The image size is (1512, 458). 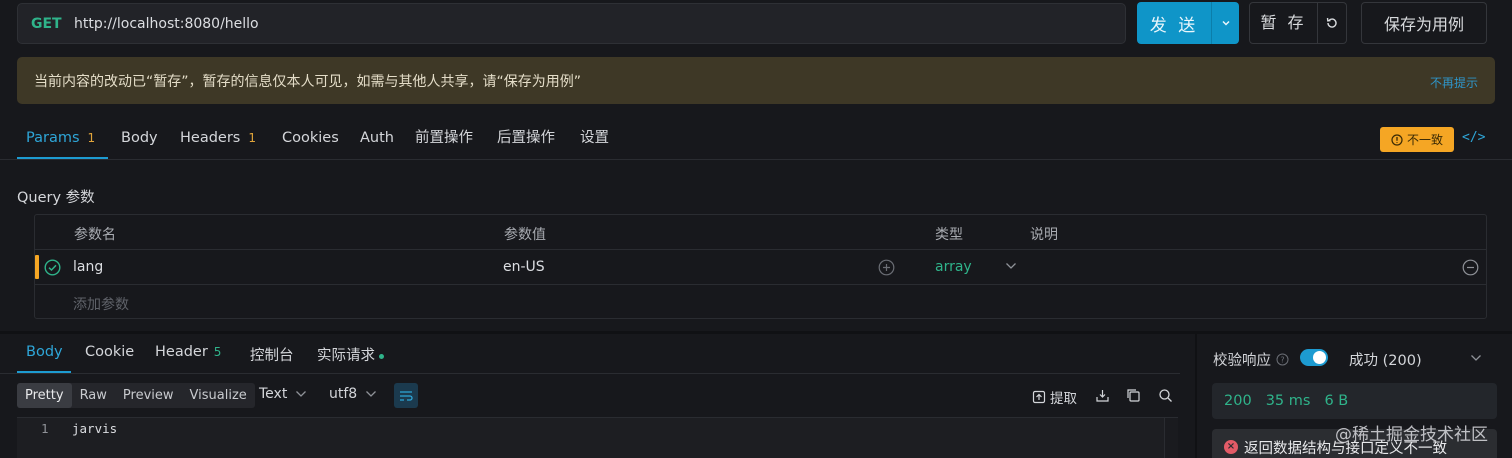 I want to click on tab-headers-label: Headers, so click(x=210, y=138).